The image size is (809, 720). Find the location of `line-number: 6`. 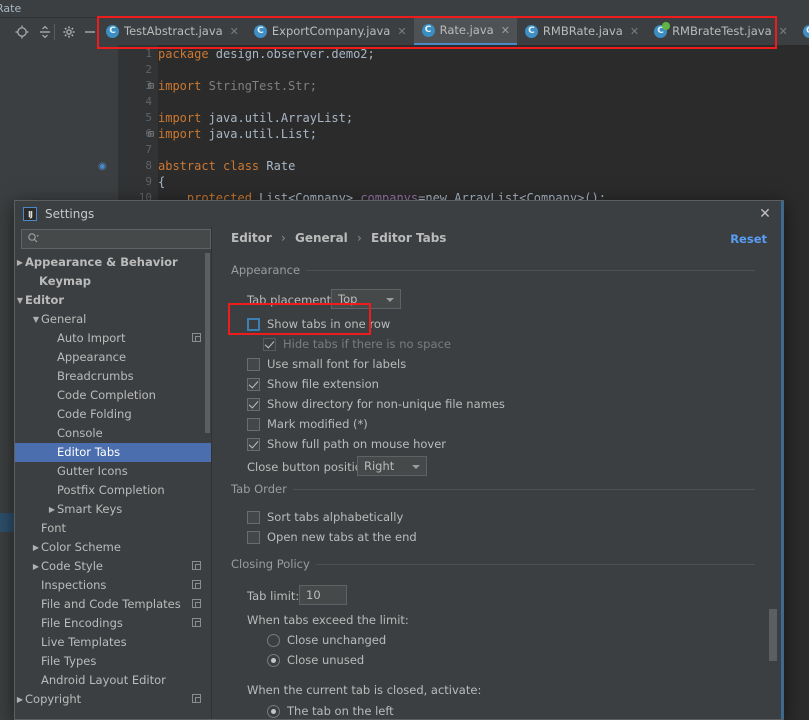

line-number: 6 is located at coordinates (148, 133).